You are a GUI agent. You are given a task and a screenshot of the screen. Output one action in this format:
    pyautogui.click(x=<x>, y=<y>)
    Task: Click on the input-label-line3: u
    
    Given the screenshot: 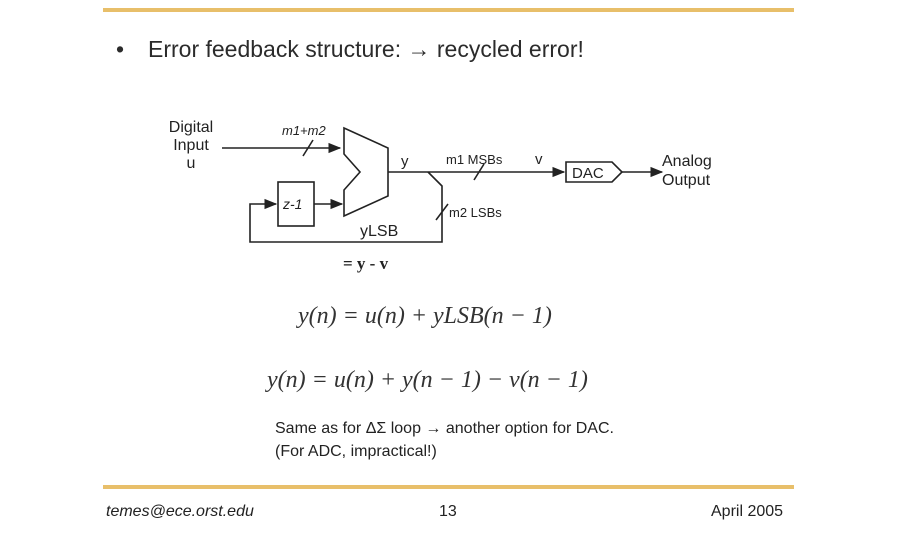 What is the action you would take?
    pyautogui.click(x=191, y=163)
    